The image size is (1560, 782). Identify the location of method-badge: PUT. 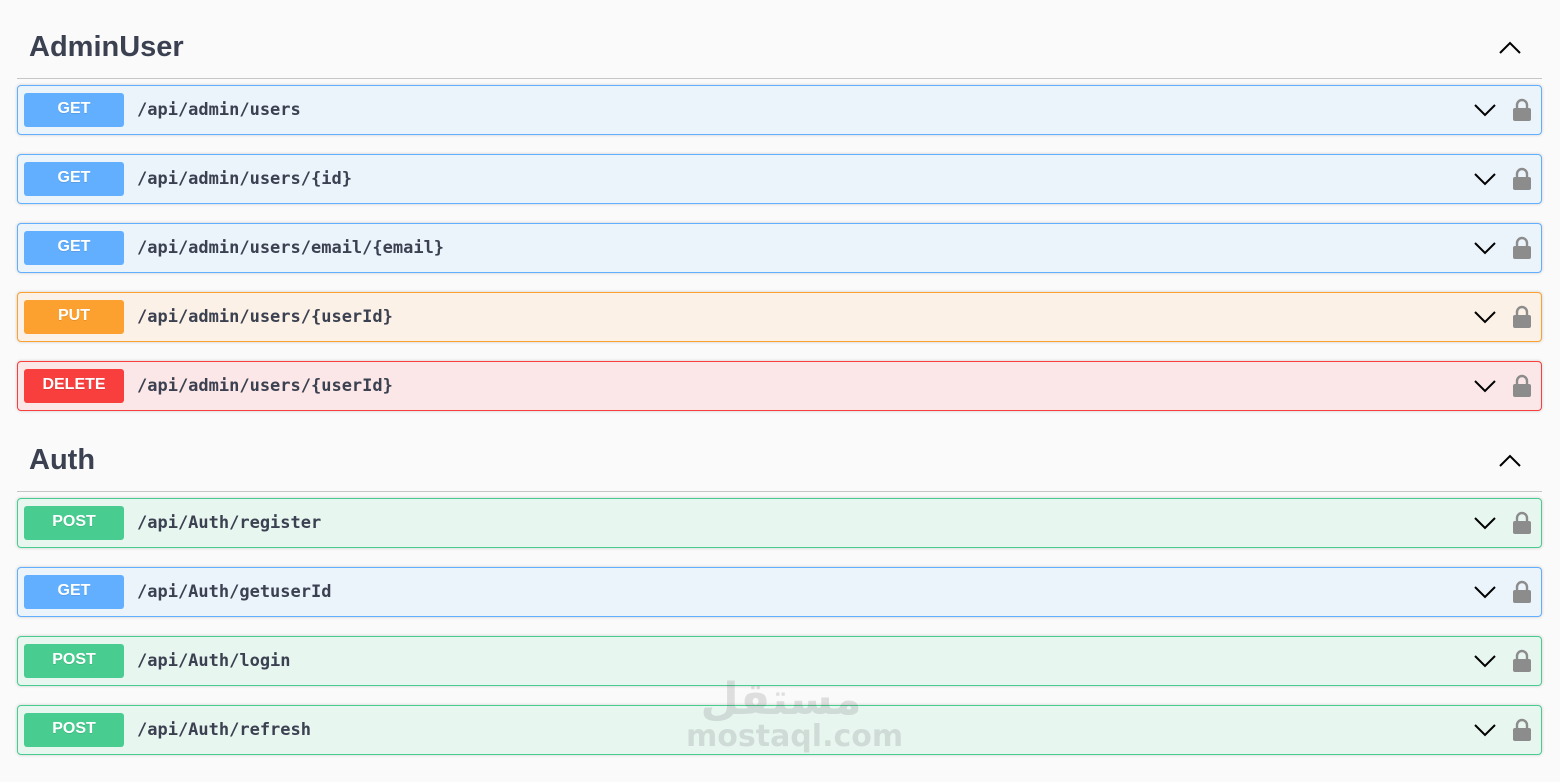
(74, 317).